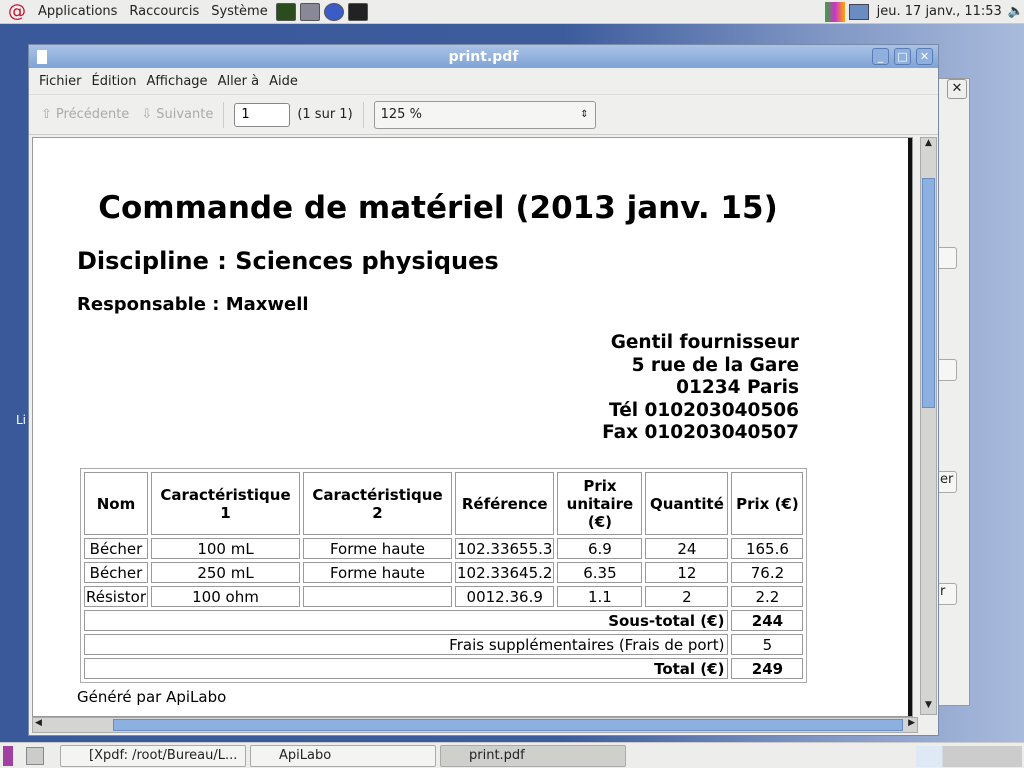  Describe the element at coordinates (704, 410) in the screenshot. I see `supplier-line: Tél 010203040506` at that location.